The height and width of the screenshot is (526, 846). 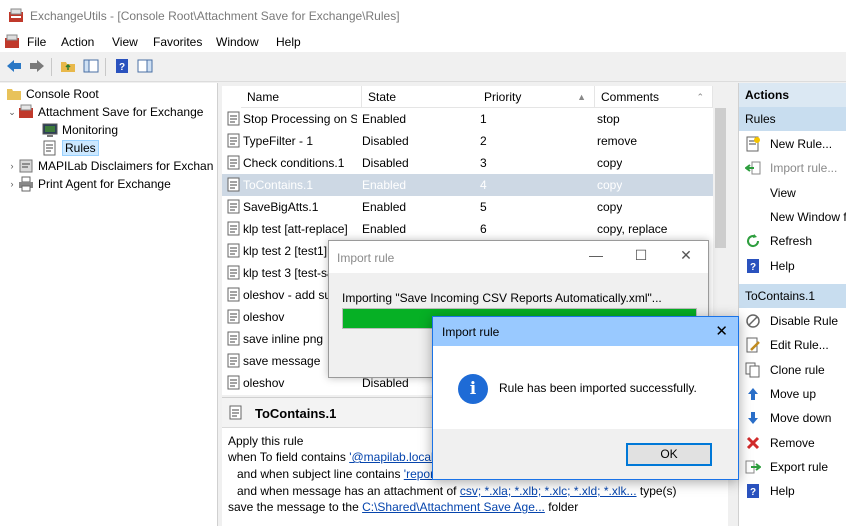 I want to click on condition-text: when To field contains, so click(x=289, y=457).